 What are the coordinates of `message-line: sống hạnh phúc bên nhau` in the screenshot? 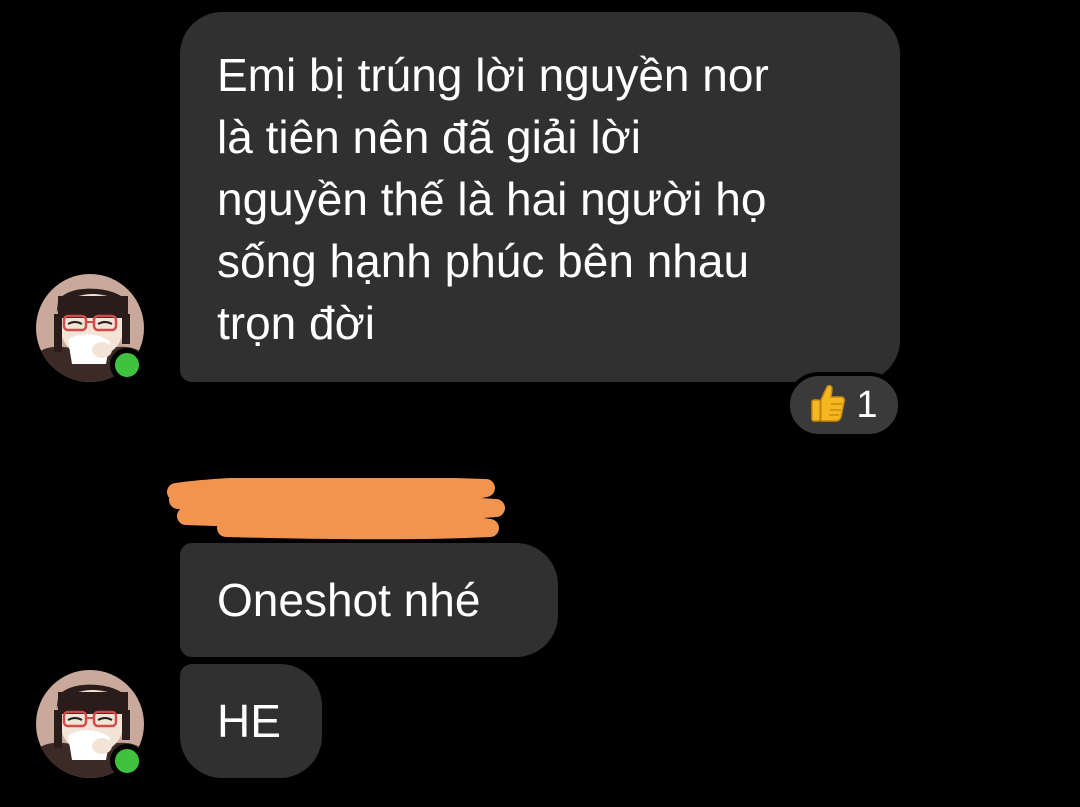 It's located at (483, 261).